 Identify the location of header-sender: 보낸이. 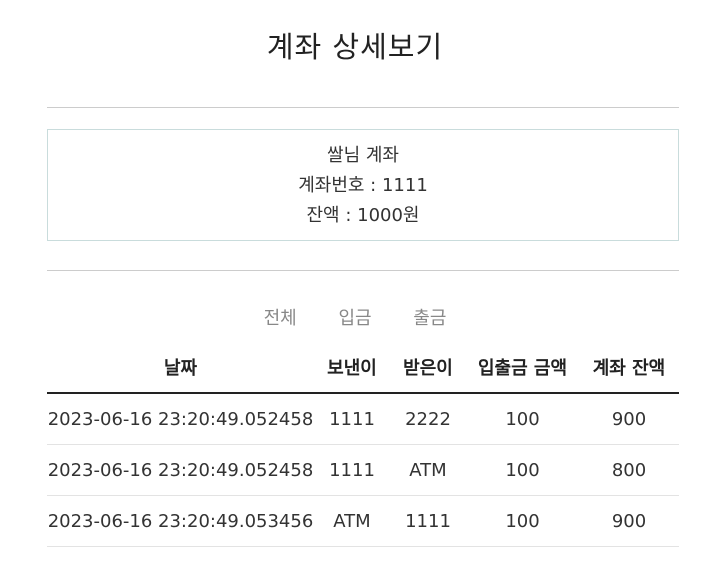
(352, 368).